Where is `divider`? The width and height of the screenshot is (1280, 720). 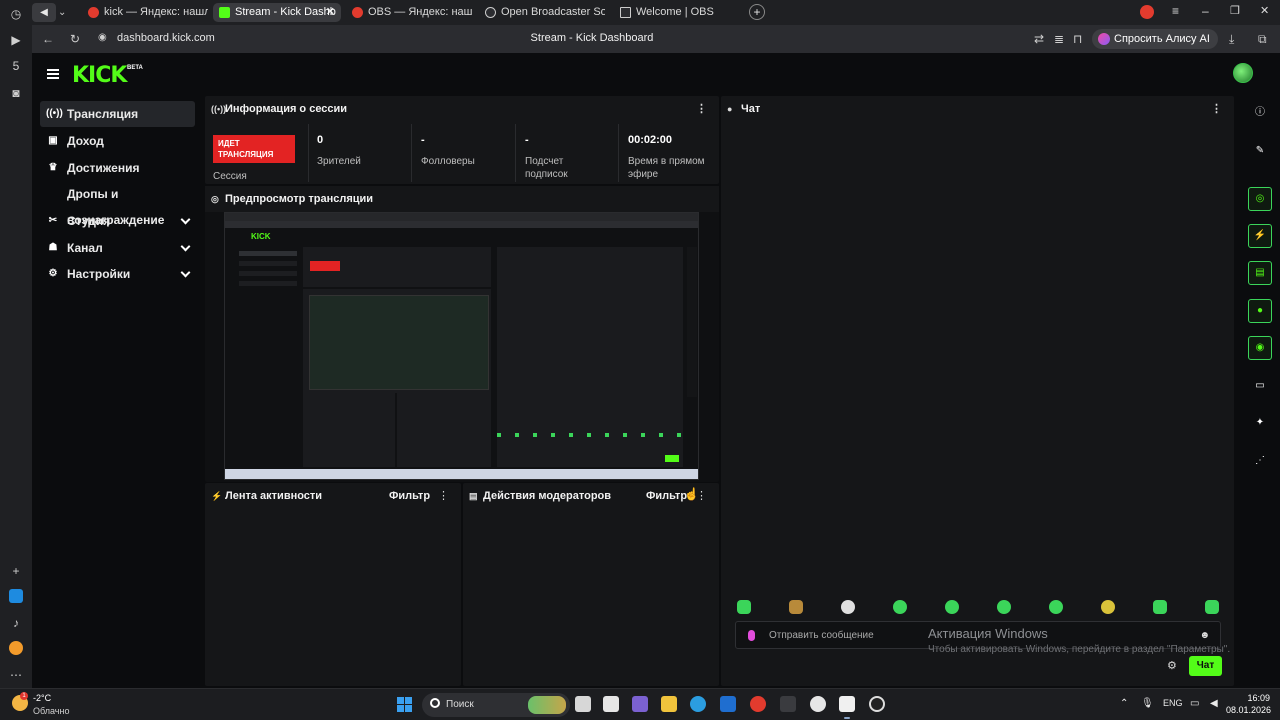 divider is located at coordinates (411, 153).